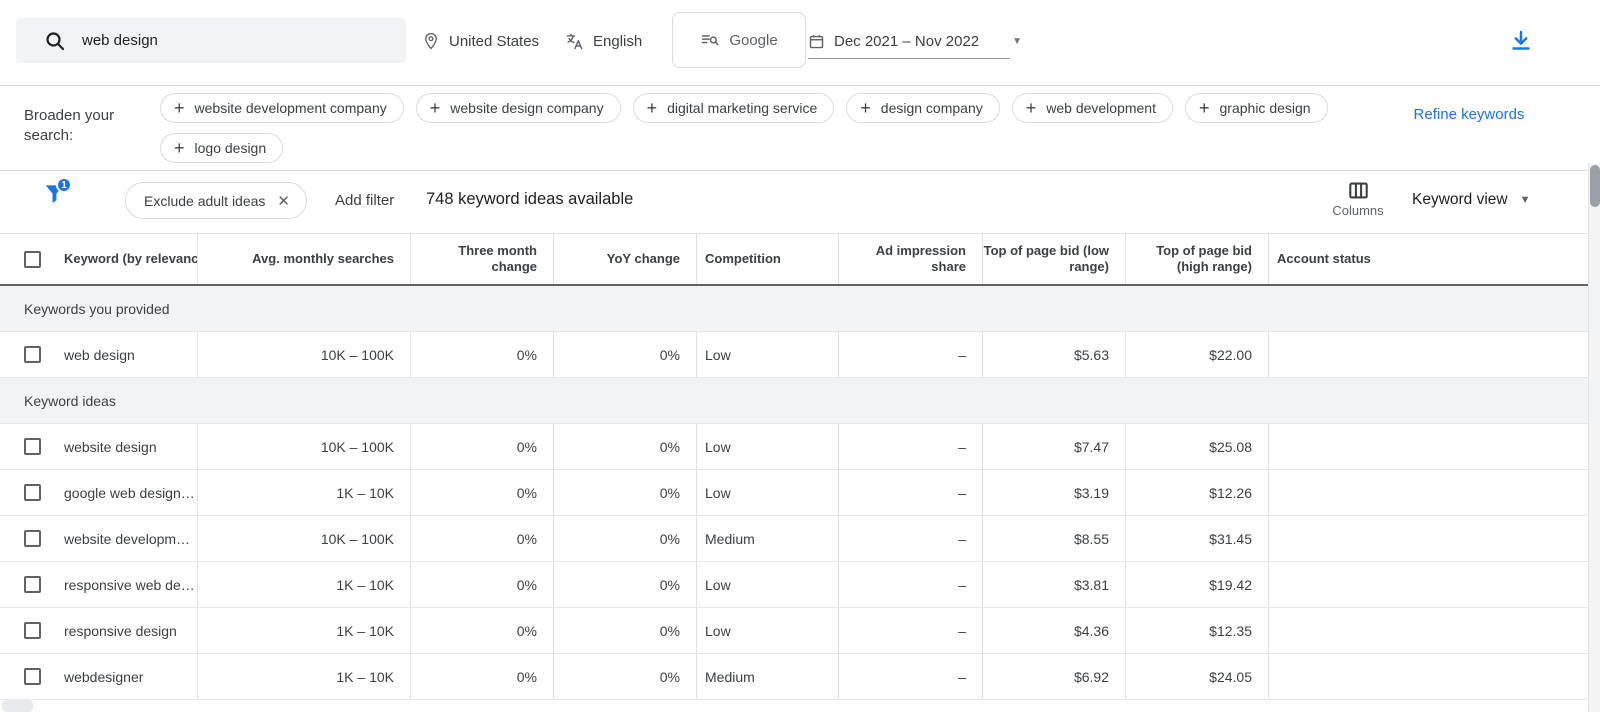 The image size is (1600, 712). Describe the element at coordinates (1053, 354) in the screenshot. I see `cell-top-bid-low: $5.63` at that location.